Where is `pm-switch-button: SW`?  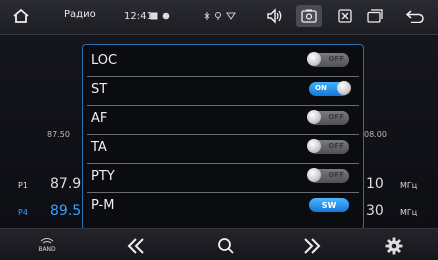
pm-switch-button: SW is located at coordinates (329, 205).